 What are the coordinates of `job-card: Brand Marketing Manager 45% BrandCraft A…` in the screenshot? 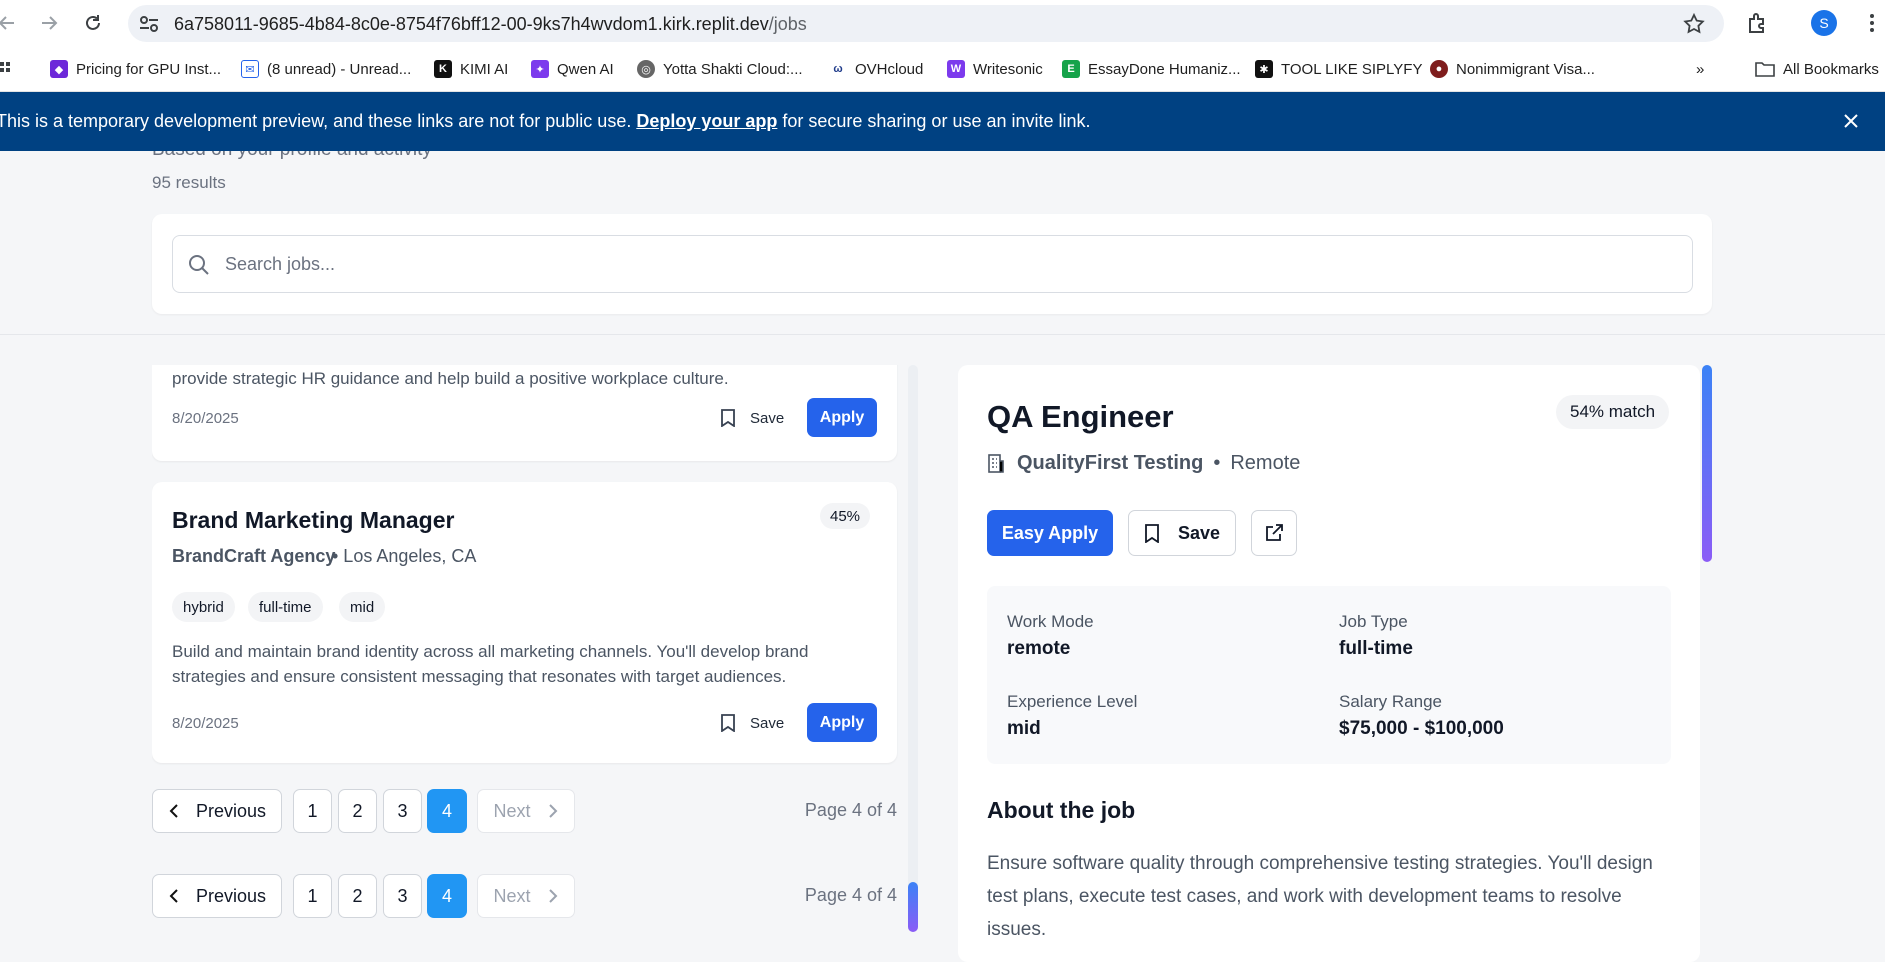 It's located at (524, 622).